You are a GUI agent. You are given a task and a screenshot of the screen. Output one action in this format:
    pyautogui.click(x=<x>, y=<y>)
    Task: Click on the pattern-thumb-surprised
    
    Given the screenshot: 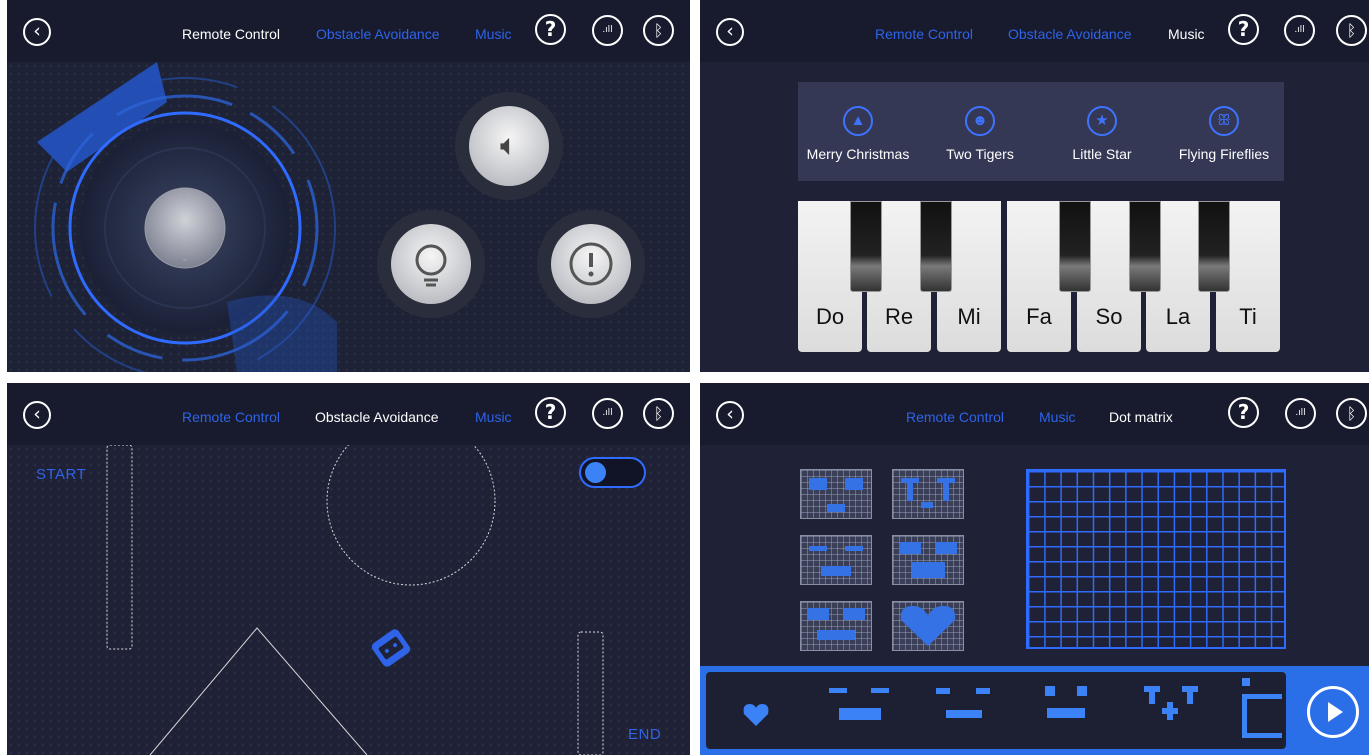 What is the action you would take?
    pyautogui.click(x=928, y=560)
    